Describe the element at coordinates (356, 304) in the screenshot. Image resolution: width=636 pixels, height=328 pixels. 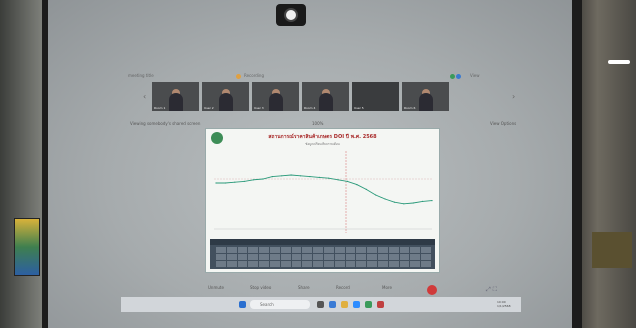
I see `zoom-app-icon` at that location.